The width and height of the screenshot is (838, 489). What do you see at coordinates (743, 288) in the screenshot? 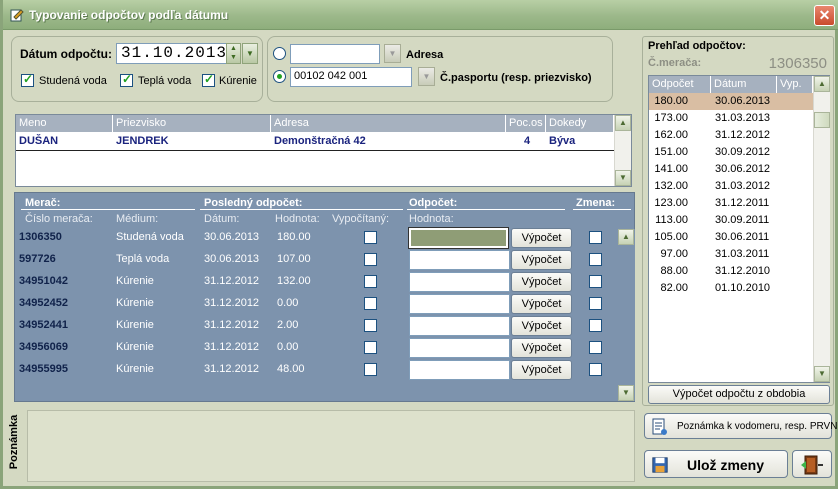
I see `row-datum: 01.10.2010` at bounding box center [743, 288].